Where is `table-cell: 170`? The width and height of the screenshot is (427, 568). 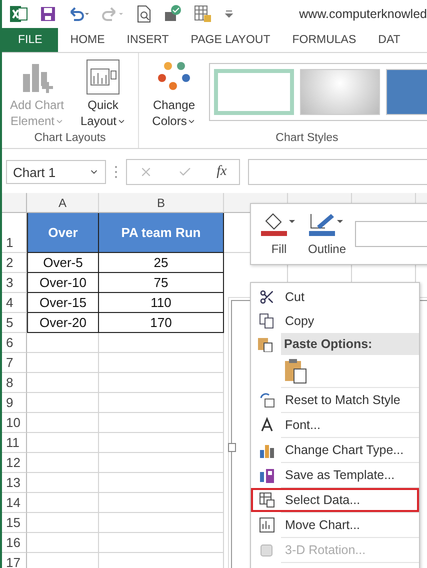 table-cell: 170 is located at coordinates (161, 323).